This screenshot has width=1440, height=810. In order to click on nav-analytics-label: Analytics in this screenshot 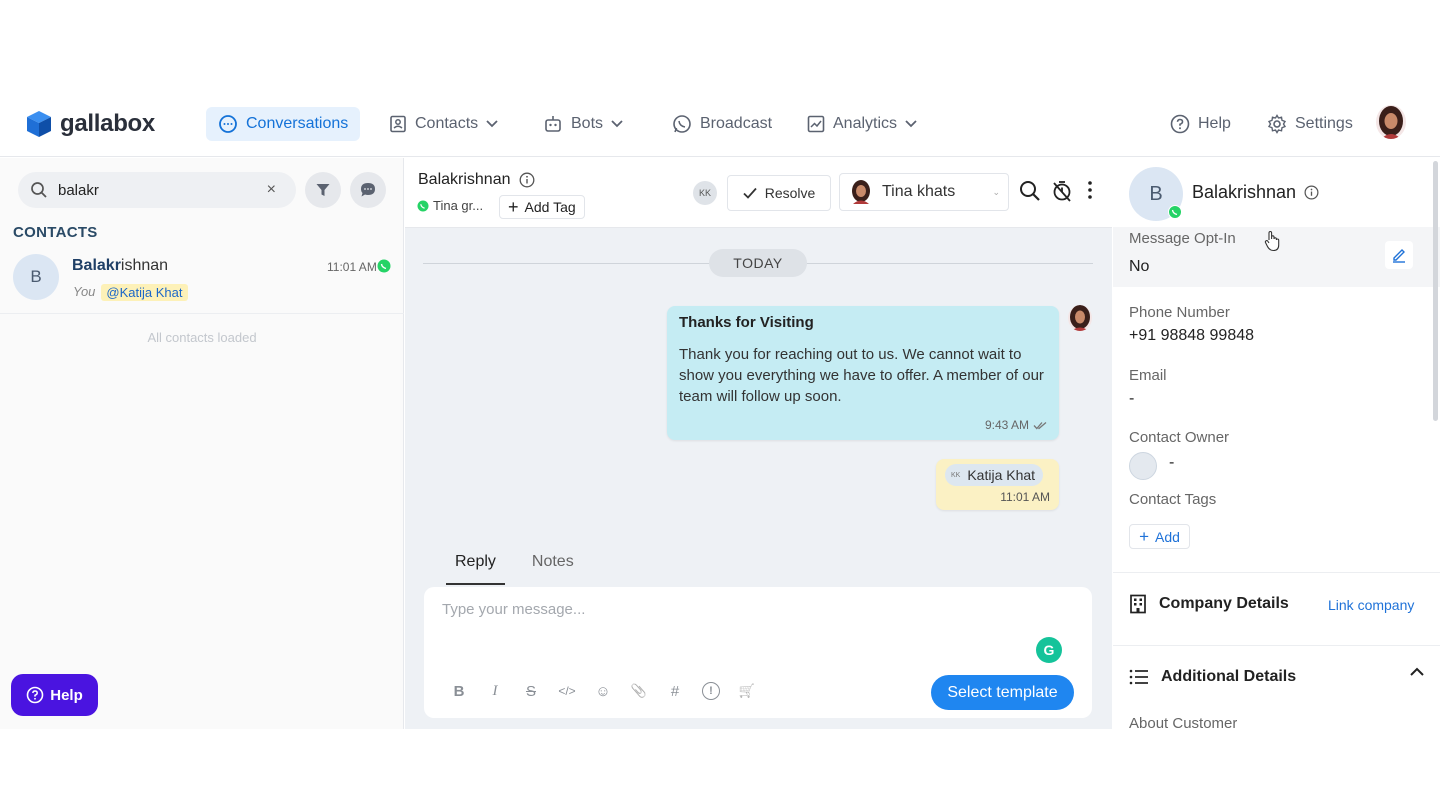, I will do `click(865, 123)`.